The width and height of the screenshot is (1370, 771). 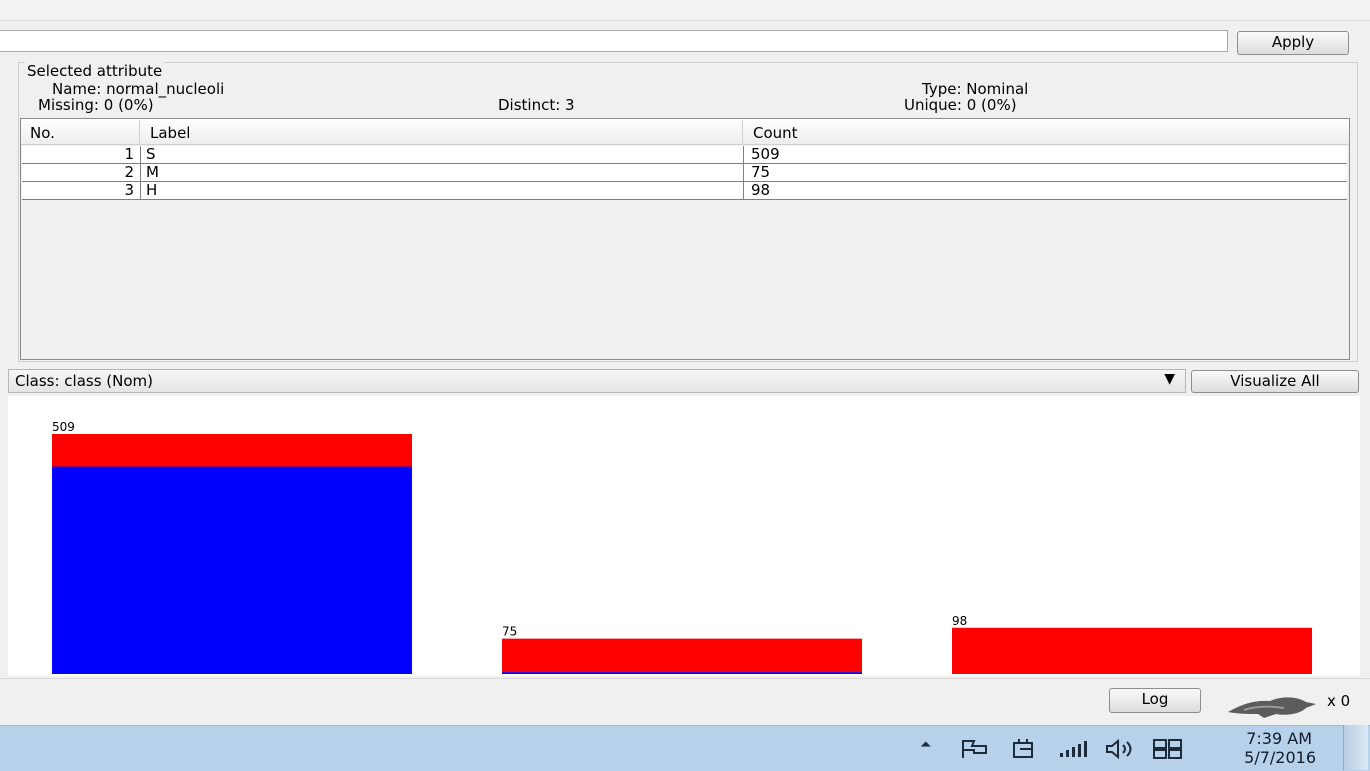 What do you see at coordinates (95, 71) in the screenshot?
I see `selected-attribute-title: Selected attribute` at bounding box center [95, 71].